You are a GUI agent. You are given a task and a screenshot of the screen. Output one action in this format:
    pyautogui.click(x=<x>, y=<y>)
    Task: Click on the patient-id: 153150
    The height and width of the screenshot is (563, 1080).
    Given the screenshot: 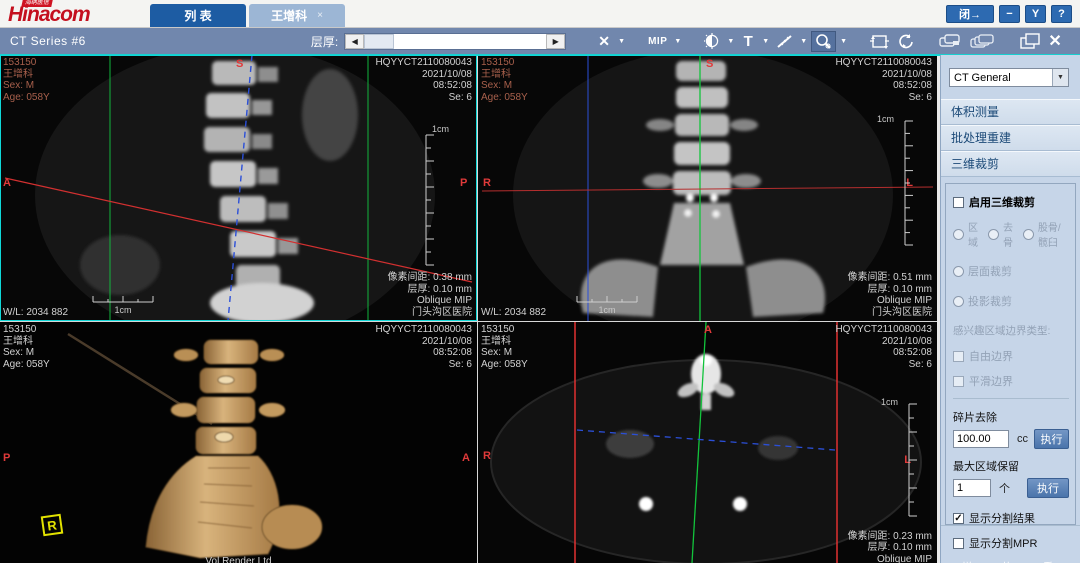 What is the action you would take?
    pyautogui.click(x=20, y=62)
    